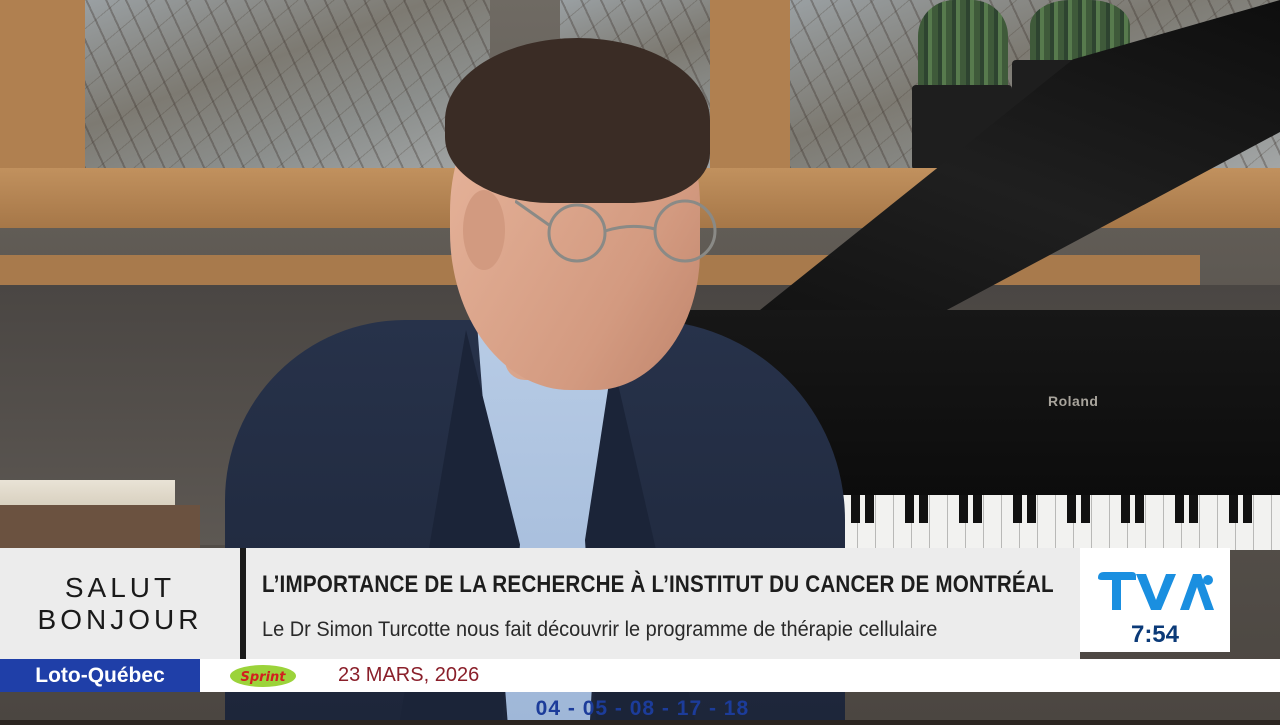 This screenshot has height=725, width=1280. What do you see at coordinates (409, 675) in the screenshot?
I see `draw-date: 23 MARS, 2026` at bounding box center [409, 675].